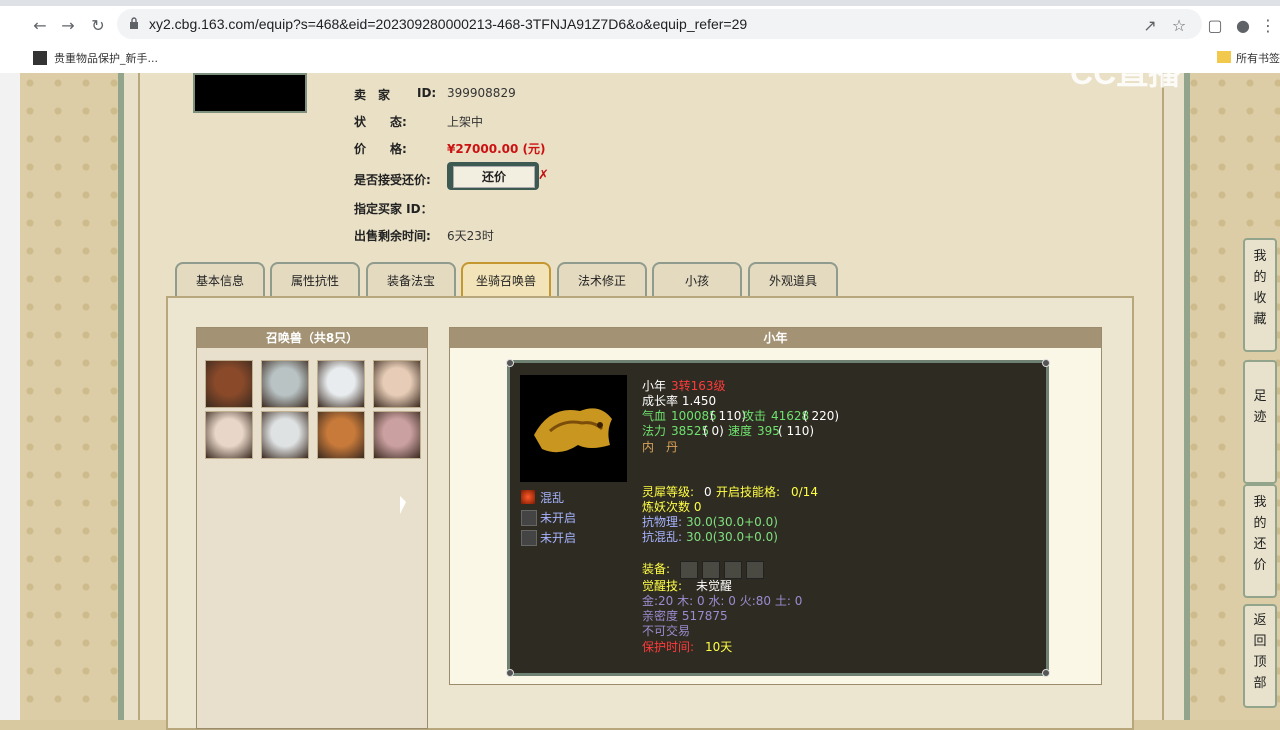  I want to click on pet-portrait, so click(573, 428).